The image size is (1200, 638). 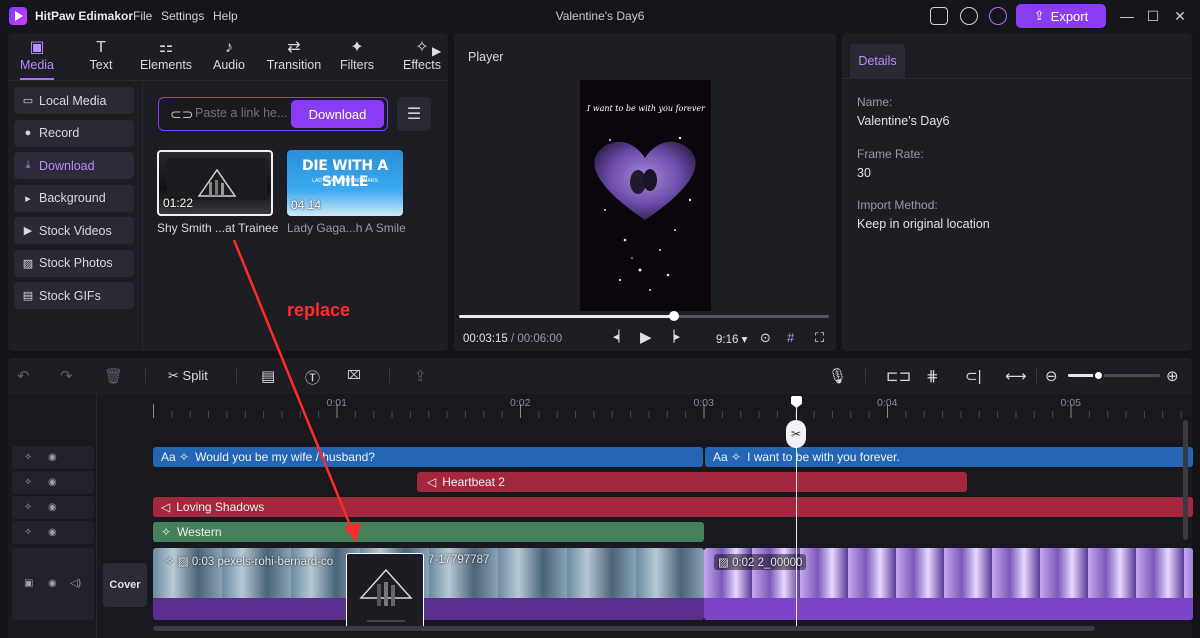 What do you see at coordinates (948, 584) in the screenshot?
I see `video-clip: ▨ 0:02 2_00000` at bounding box center [948, 584].